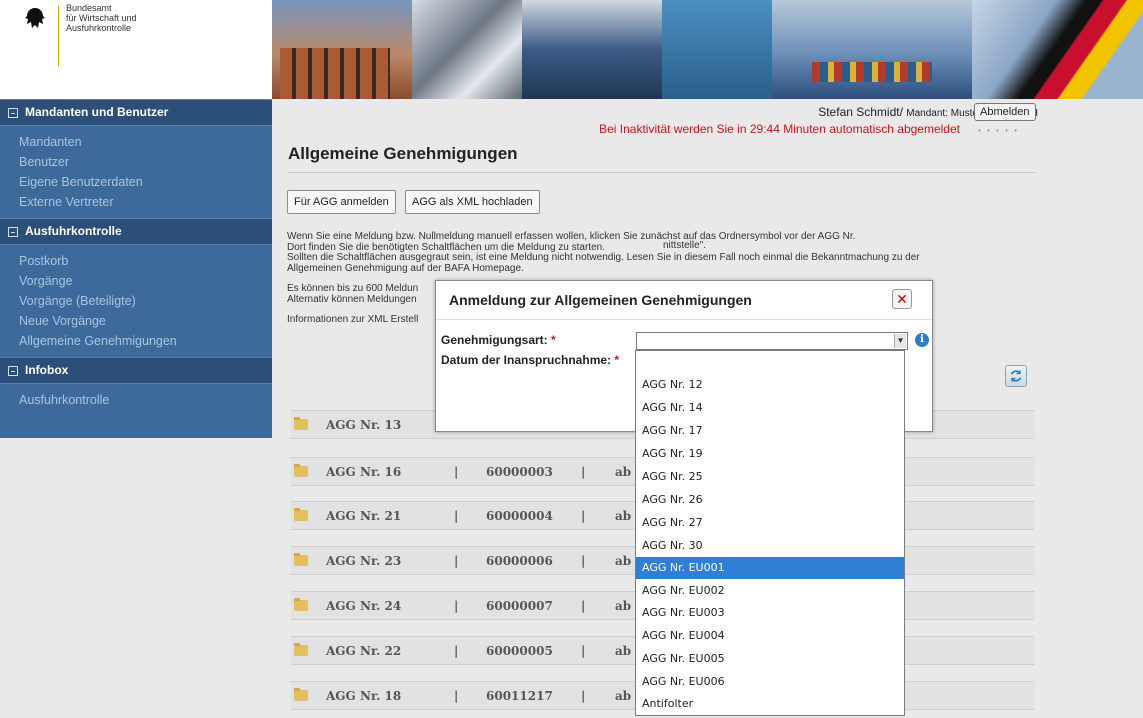 The width and height of the screenshot is (1143, 718). Describe the element at coordinates (772, 341) in the screenshot. I see `genehmigungsart-select: ▼` at that location.